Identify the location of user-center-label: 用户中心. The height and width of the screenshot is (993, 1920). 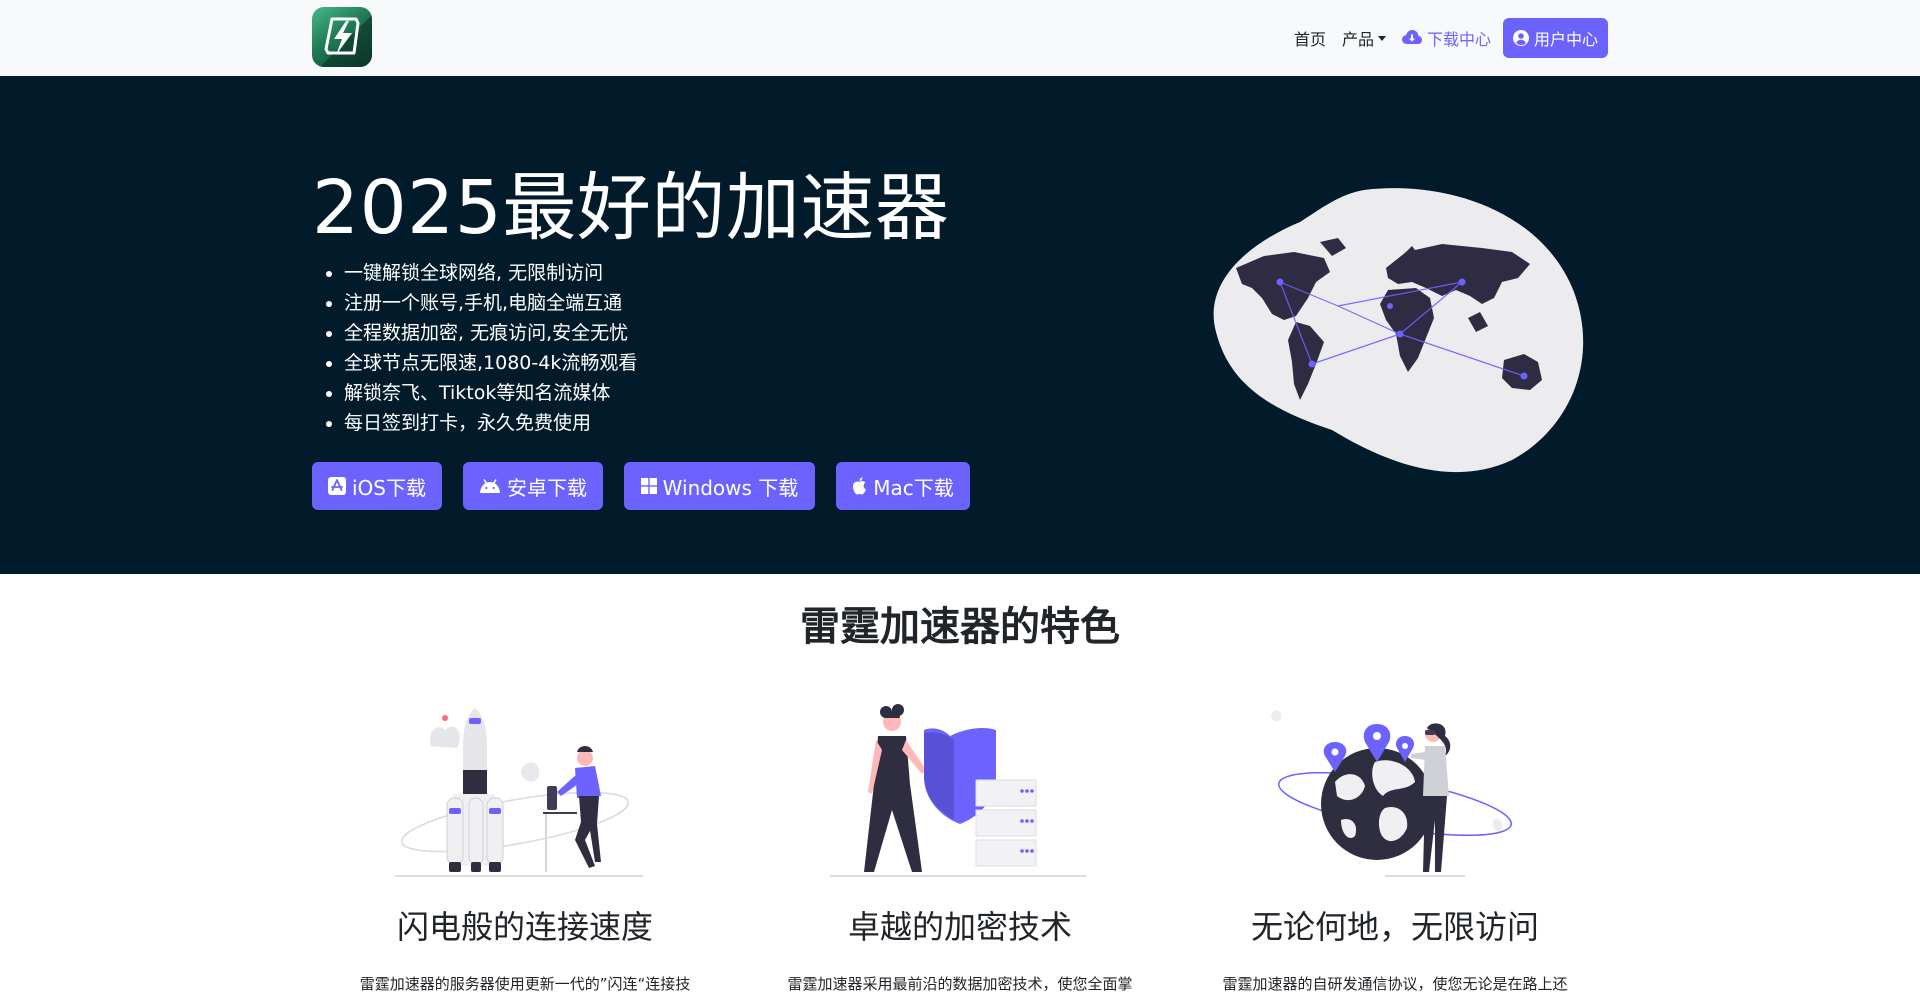
(1565, 39).